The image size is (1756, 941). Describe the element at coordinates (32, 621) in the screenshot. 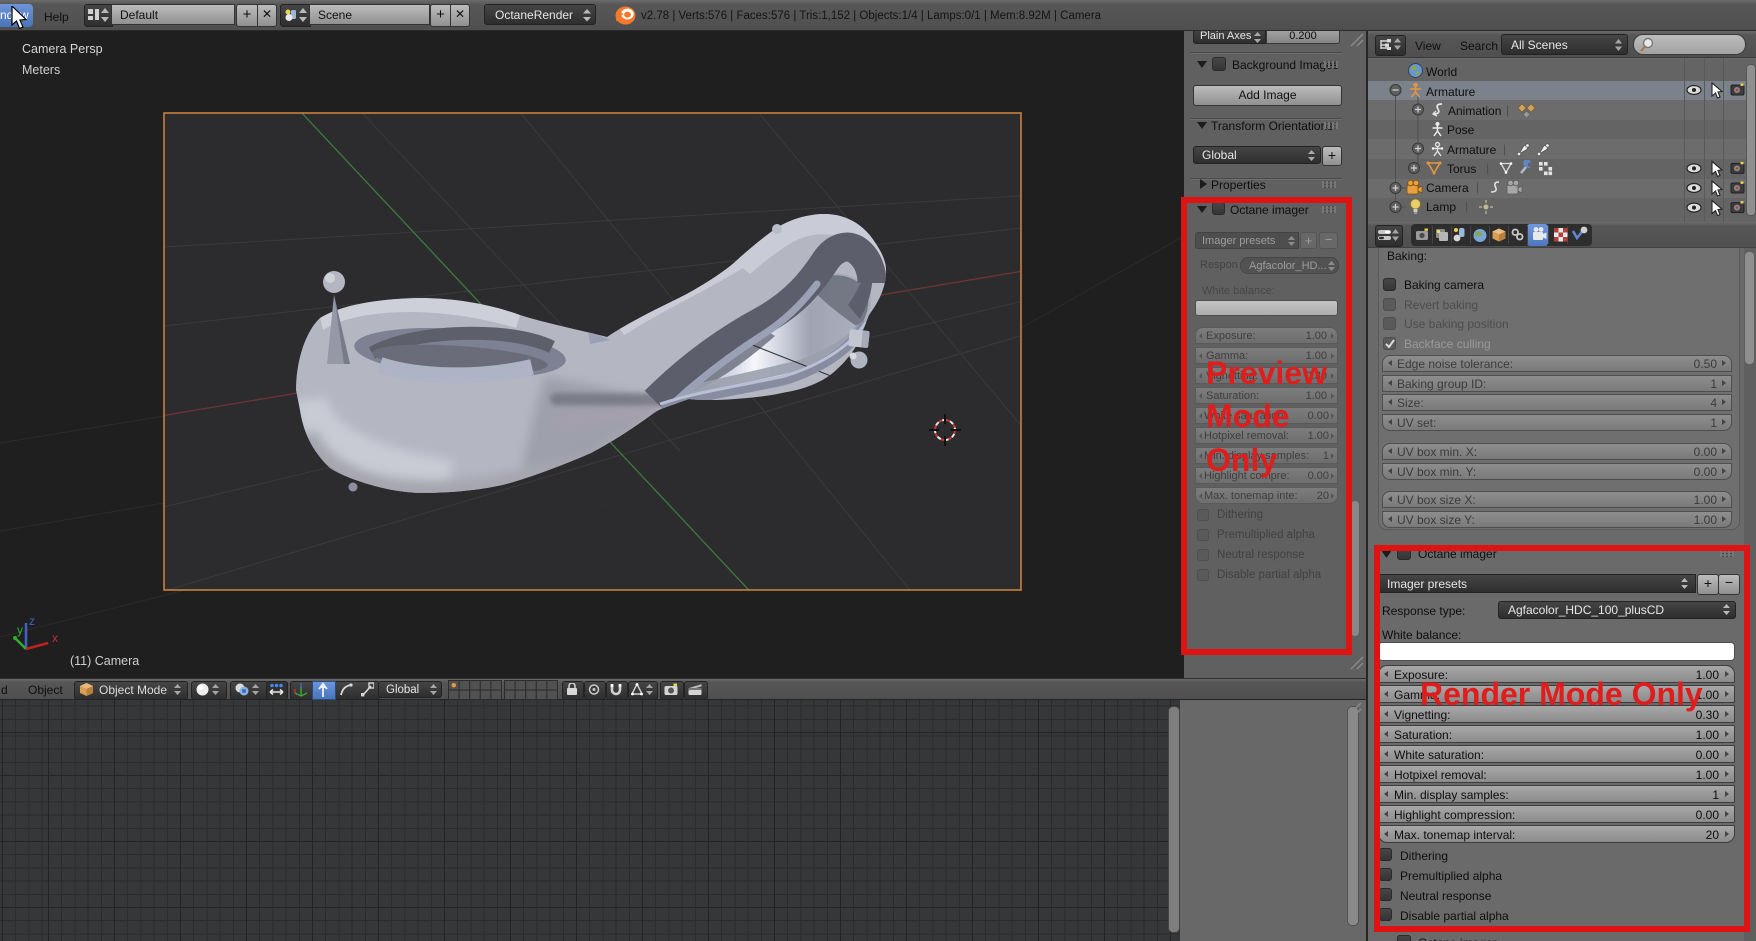

I see `svg-text: z` at that location.